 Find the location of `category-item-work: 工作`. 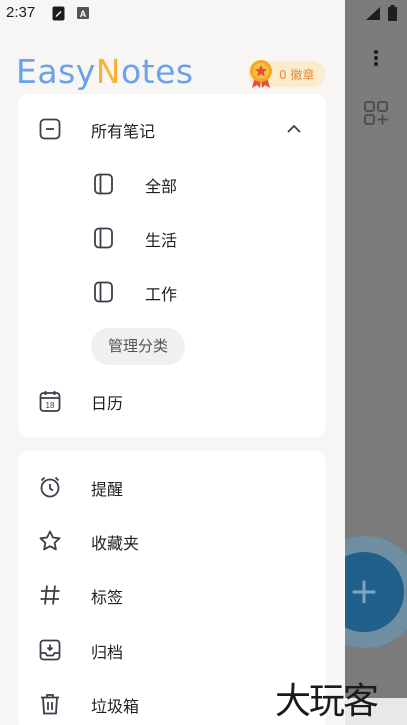

category-item-work: 工作 is located at coordinates (172, 292).